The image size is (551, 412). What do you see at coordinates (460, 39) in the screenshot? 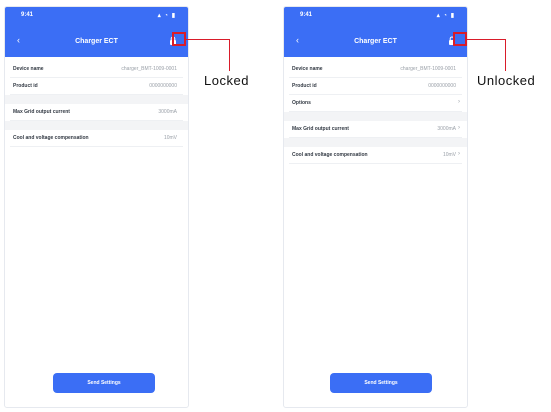
I see `unlock-highlight-box` at bounding box center [460, 39].